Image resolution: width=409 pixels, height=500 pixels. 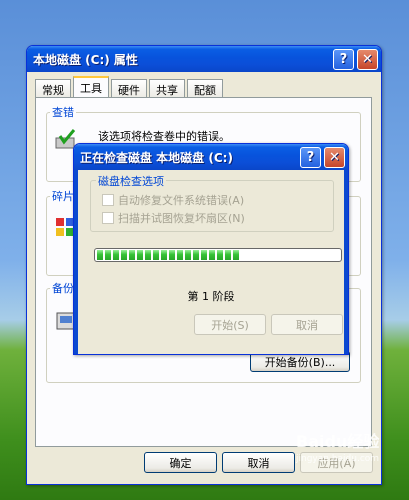 What do you see at coordinates (108, 218) in the screenshot?
I see `scan-sectors-checkbox` at bounding box center [108, 218].